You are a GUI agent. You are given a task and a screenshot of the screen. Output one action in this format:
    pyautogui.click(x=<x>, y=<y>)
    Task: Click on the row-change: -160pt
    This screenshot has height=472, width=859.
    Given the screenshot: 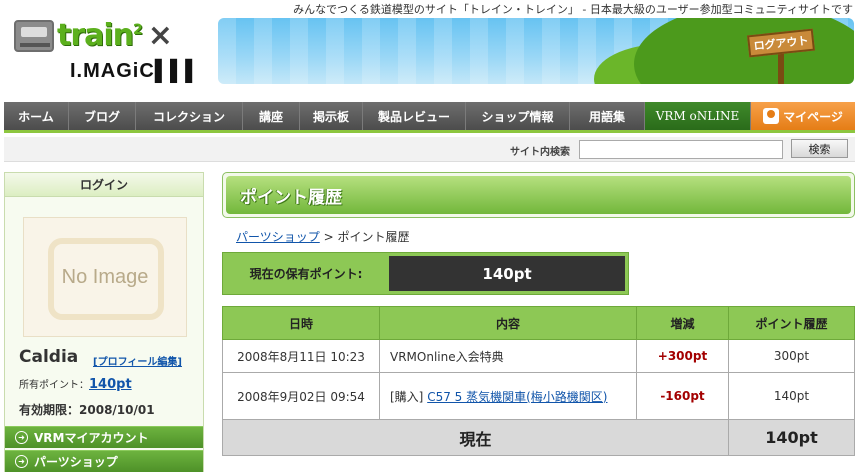 What is the action you would take?
    pyautogui.click(x=682, y=396)
    